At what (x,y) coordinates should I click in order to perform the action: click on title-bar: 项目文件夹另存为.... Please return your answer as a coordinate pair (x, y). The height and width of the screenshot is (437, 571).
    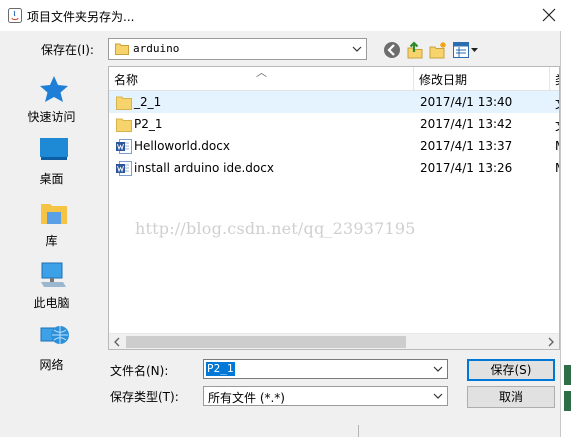
    Looking at the image, I should click on (285, 15).